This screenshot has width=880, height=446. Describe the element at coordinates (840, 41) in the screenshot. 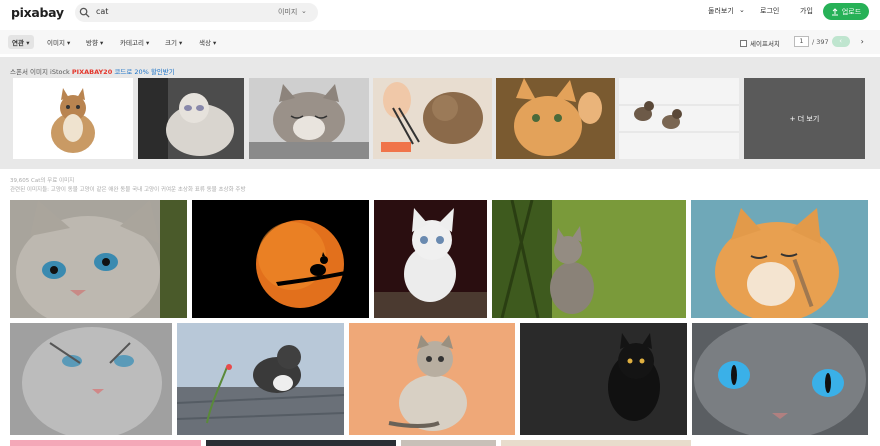

I see `prev-page-button: ‹` at that location.